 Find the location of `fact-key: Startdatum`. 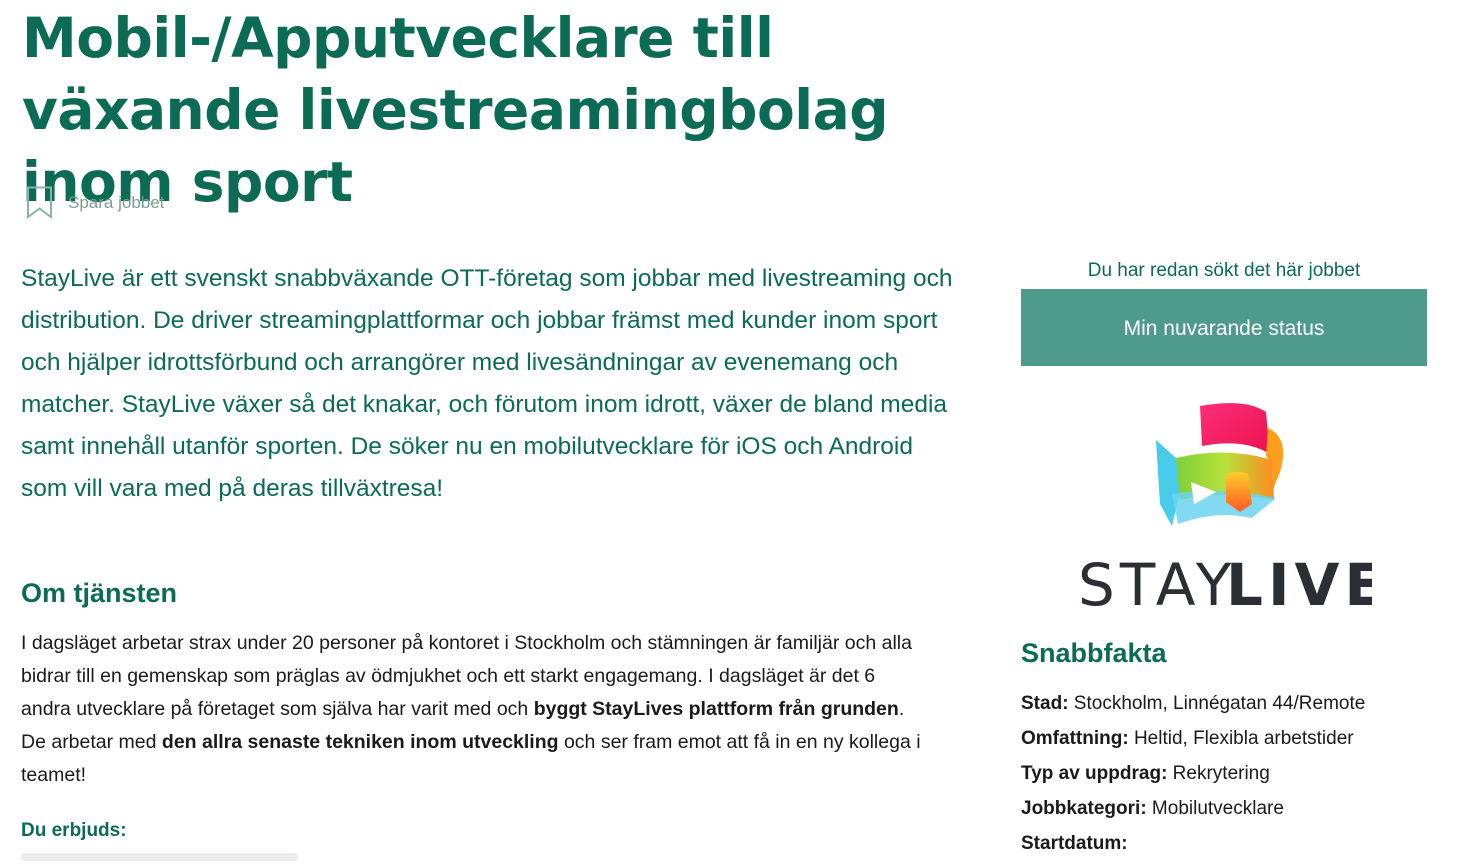

fact-key: Startdatum is located at coordinates (1071, 843).